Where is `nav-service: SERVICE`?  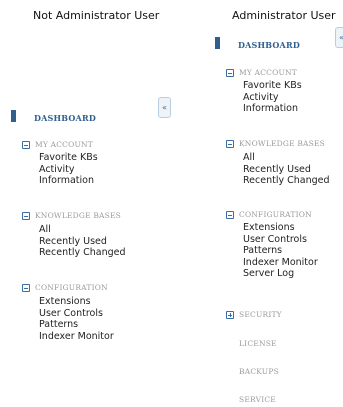 nav-service: SERVICE is located at coordinates (257, 399).